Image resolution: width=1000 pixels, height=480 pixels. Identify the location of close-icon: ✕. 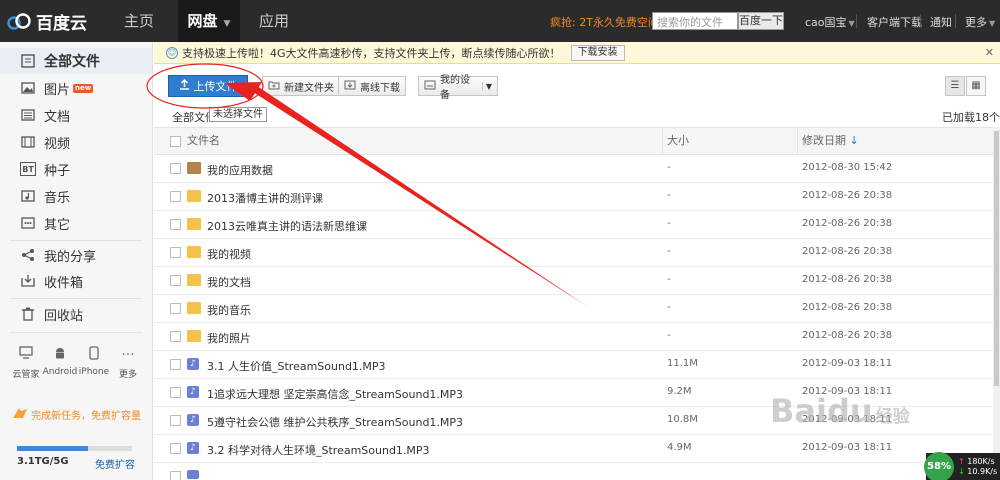
(989, 52).